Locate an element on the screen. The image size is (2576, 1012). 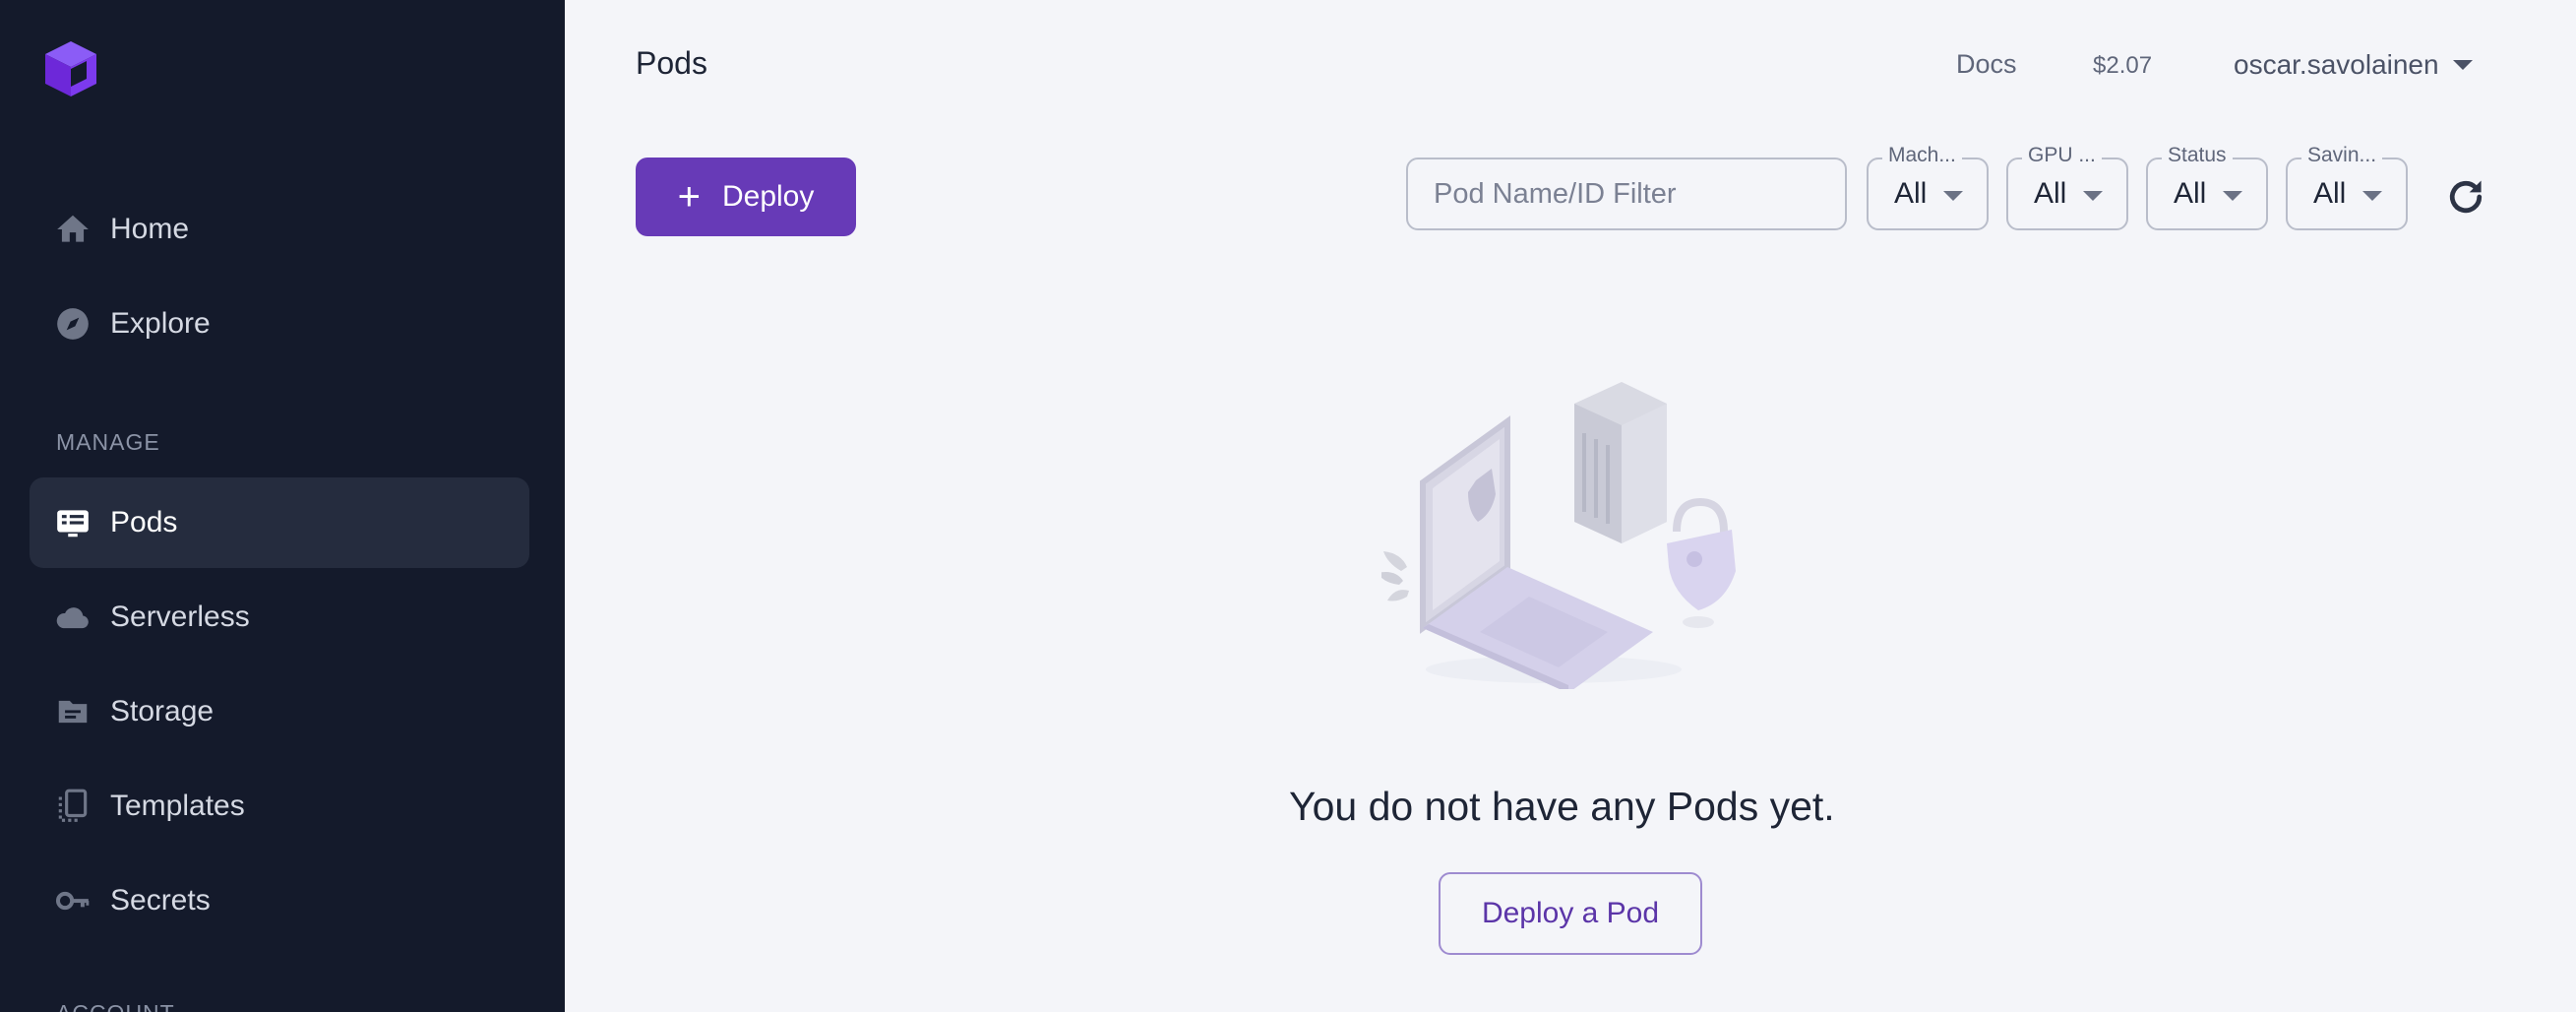
sidebar-item-templates: Templates is located at coordinates (279, 806).